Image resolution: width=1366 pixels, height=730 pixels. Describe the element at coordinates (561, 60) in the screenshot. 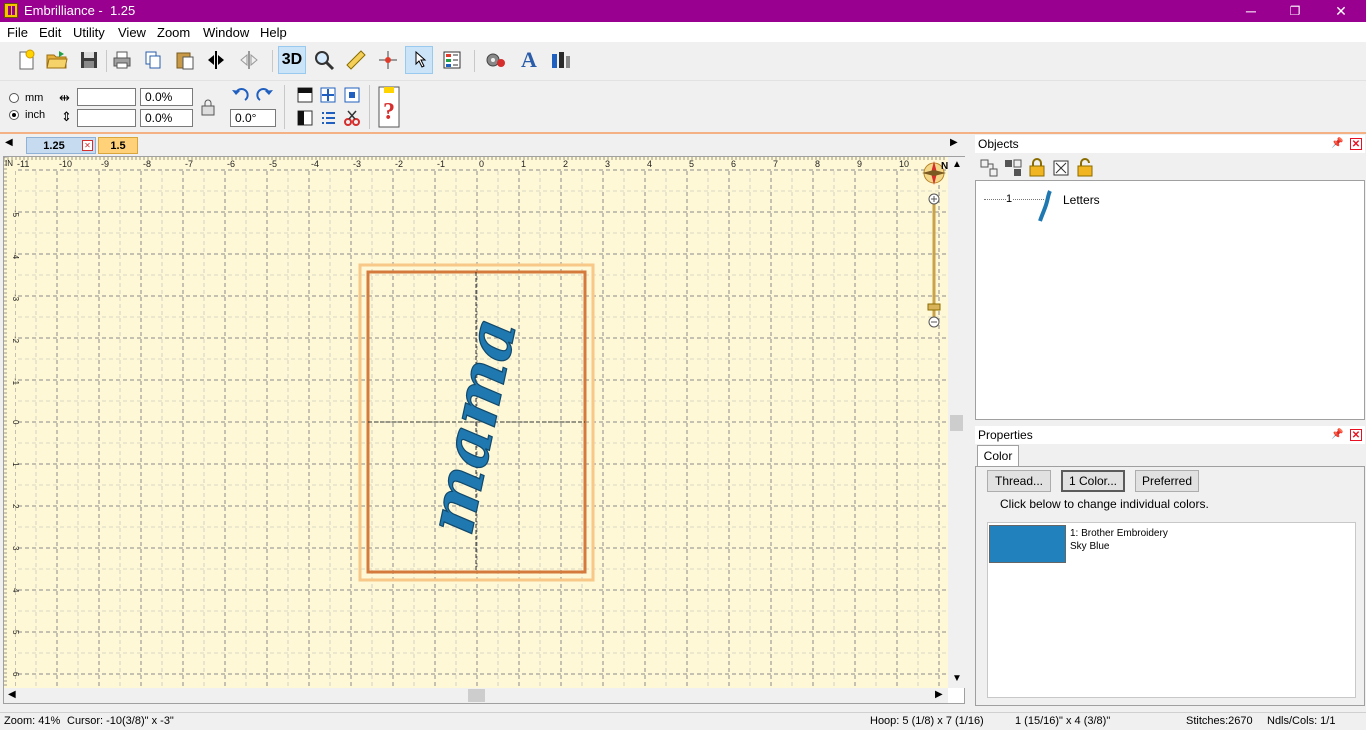

I see `thread-spools-icon` at that location.